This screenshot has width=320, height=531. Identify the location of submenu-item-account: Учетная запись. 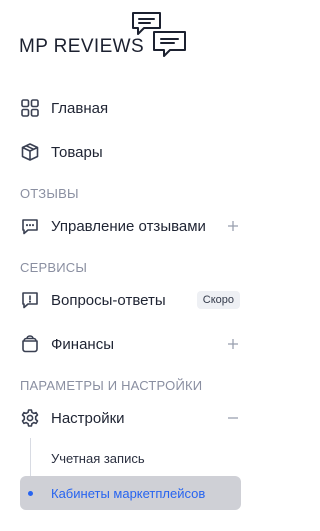
(130, 458).